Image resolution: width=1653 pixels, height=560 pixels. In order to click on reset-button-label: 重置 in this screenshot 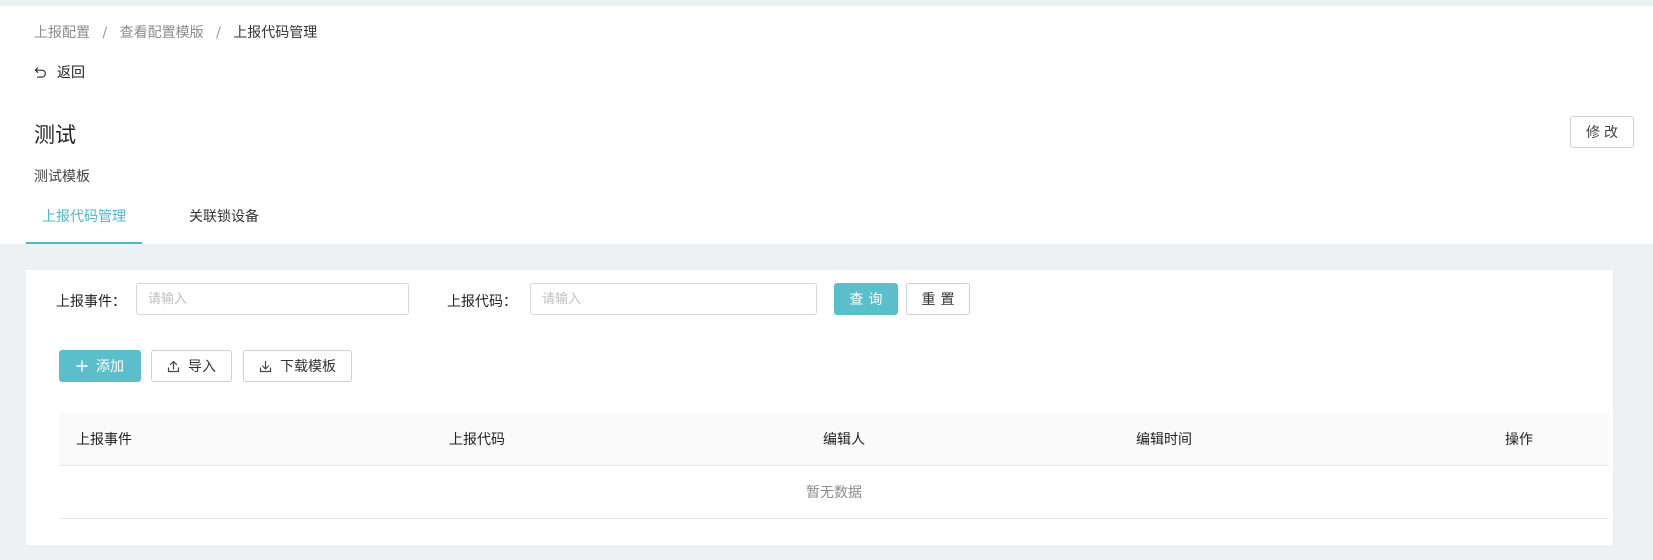, I will do `click(940, 300)`.